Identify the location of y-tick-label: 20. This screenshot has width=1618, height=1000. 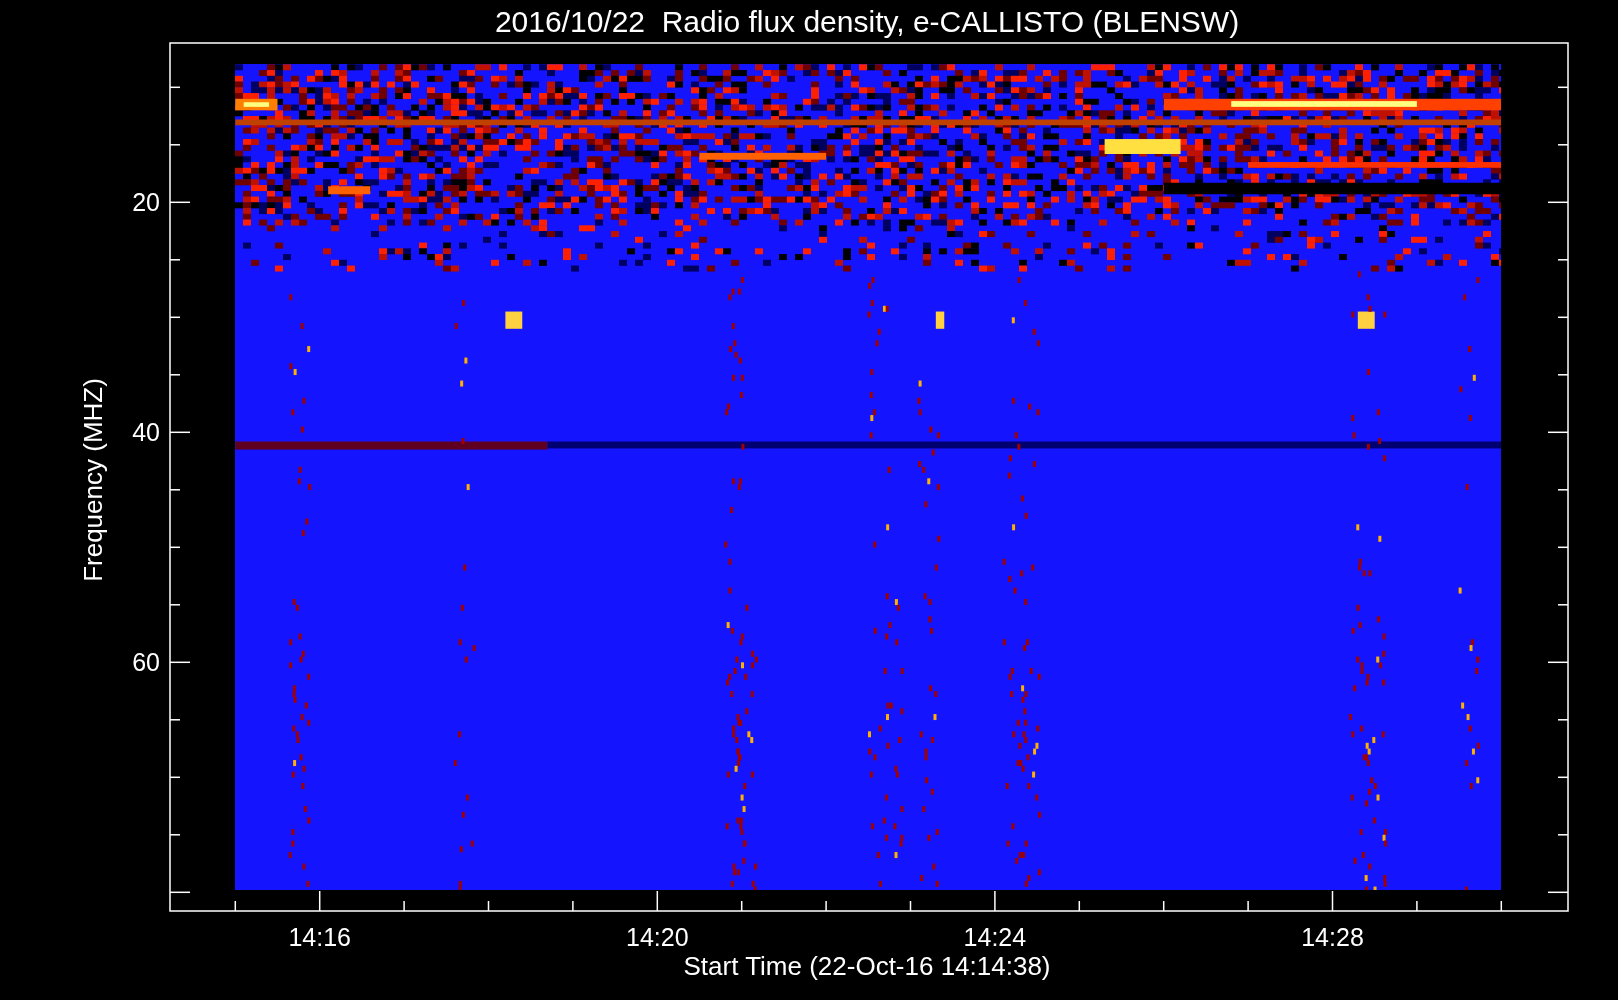
(146, 202).